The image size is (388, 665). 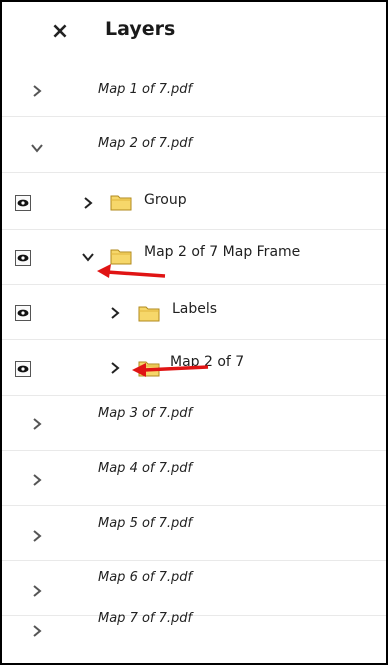 I want to click on document-row-map-3: Map 3 of 7.pdf, so click(x=194, y=423).